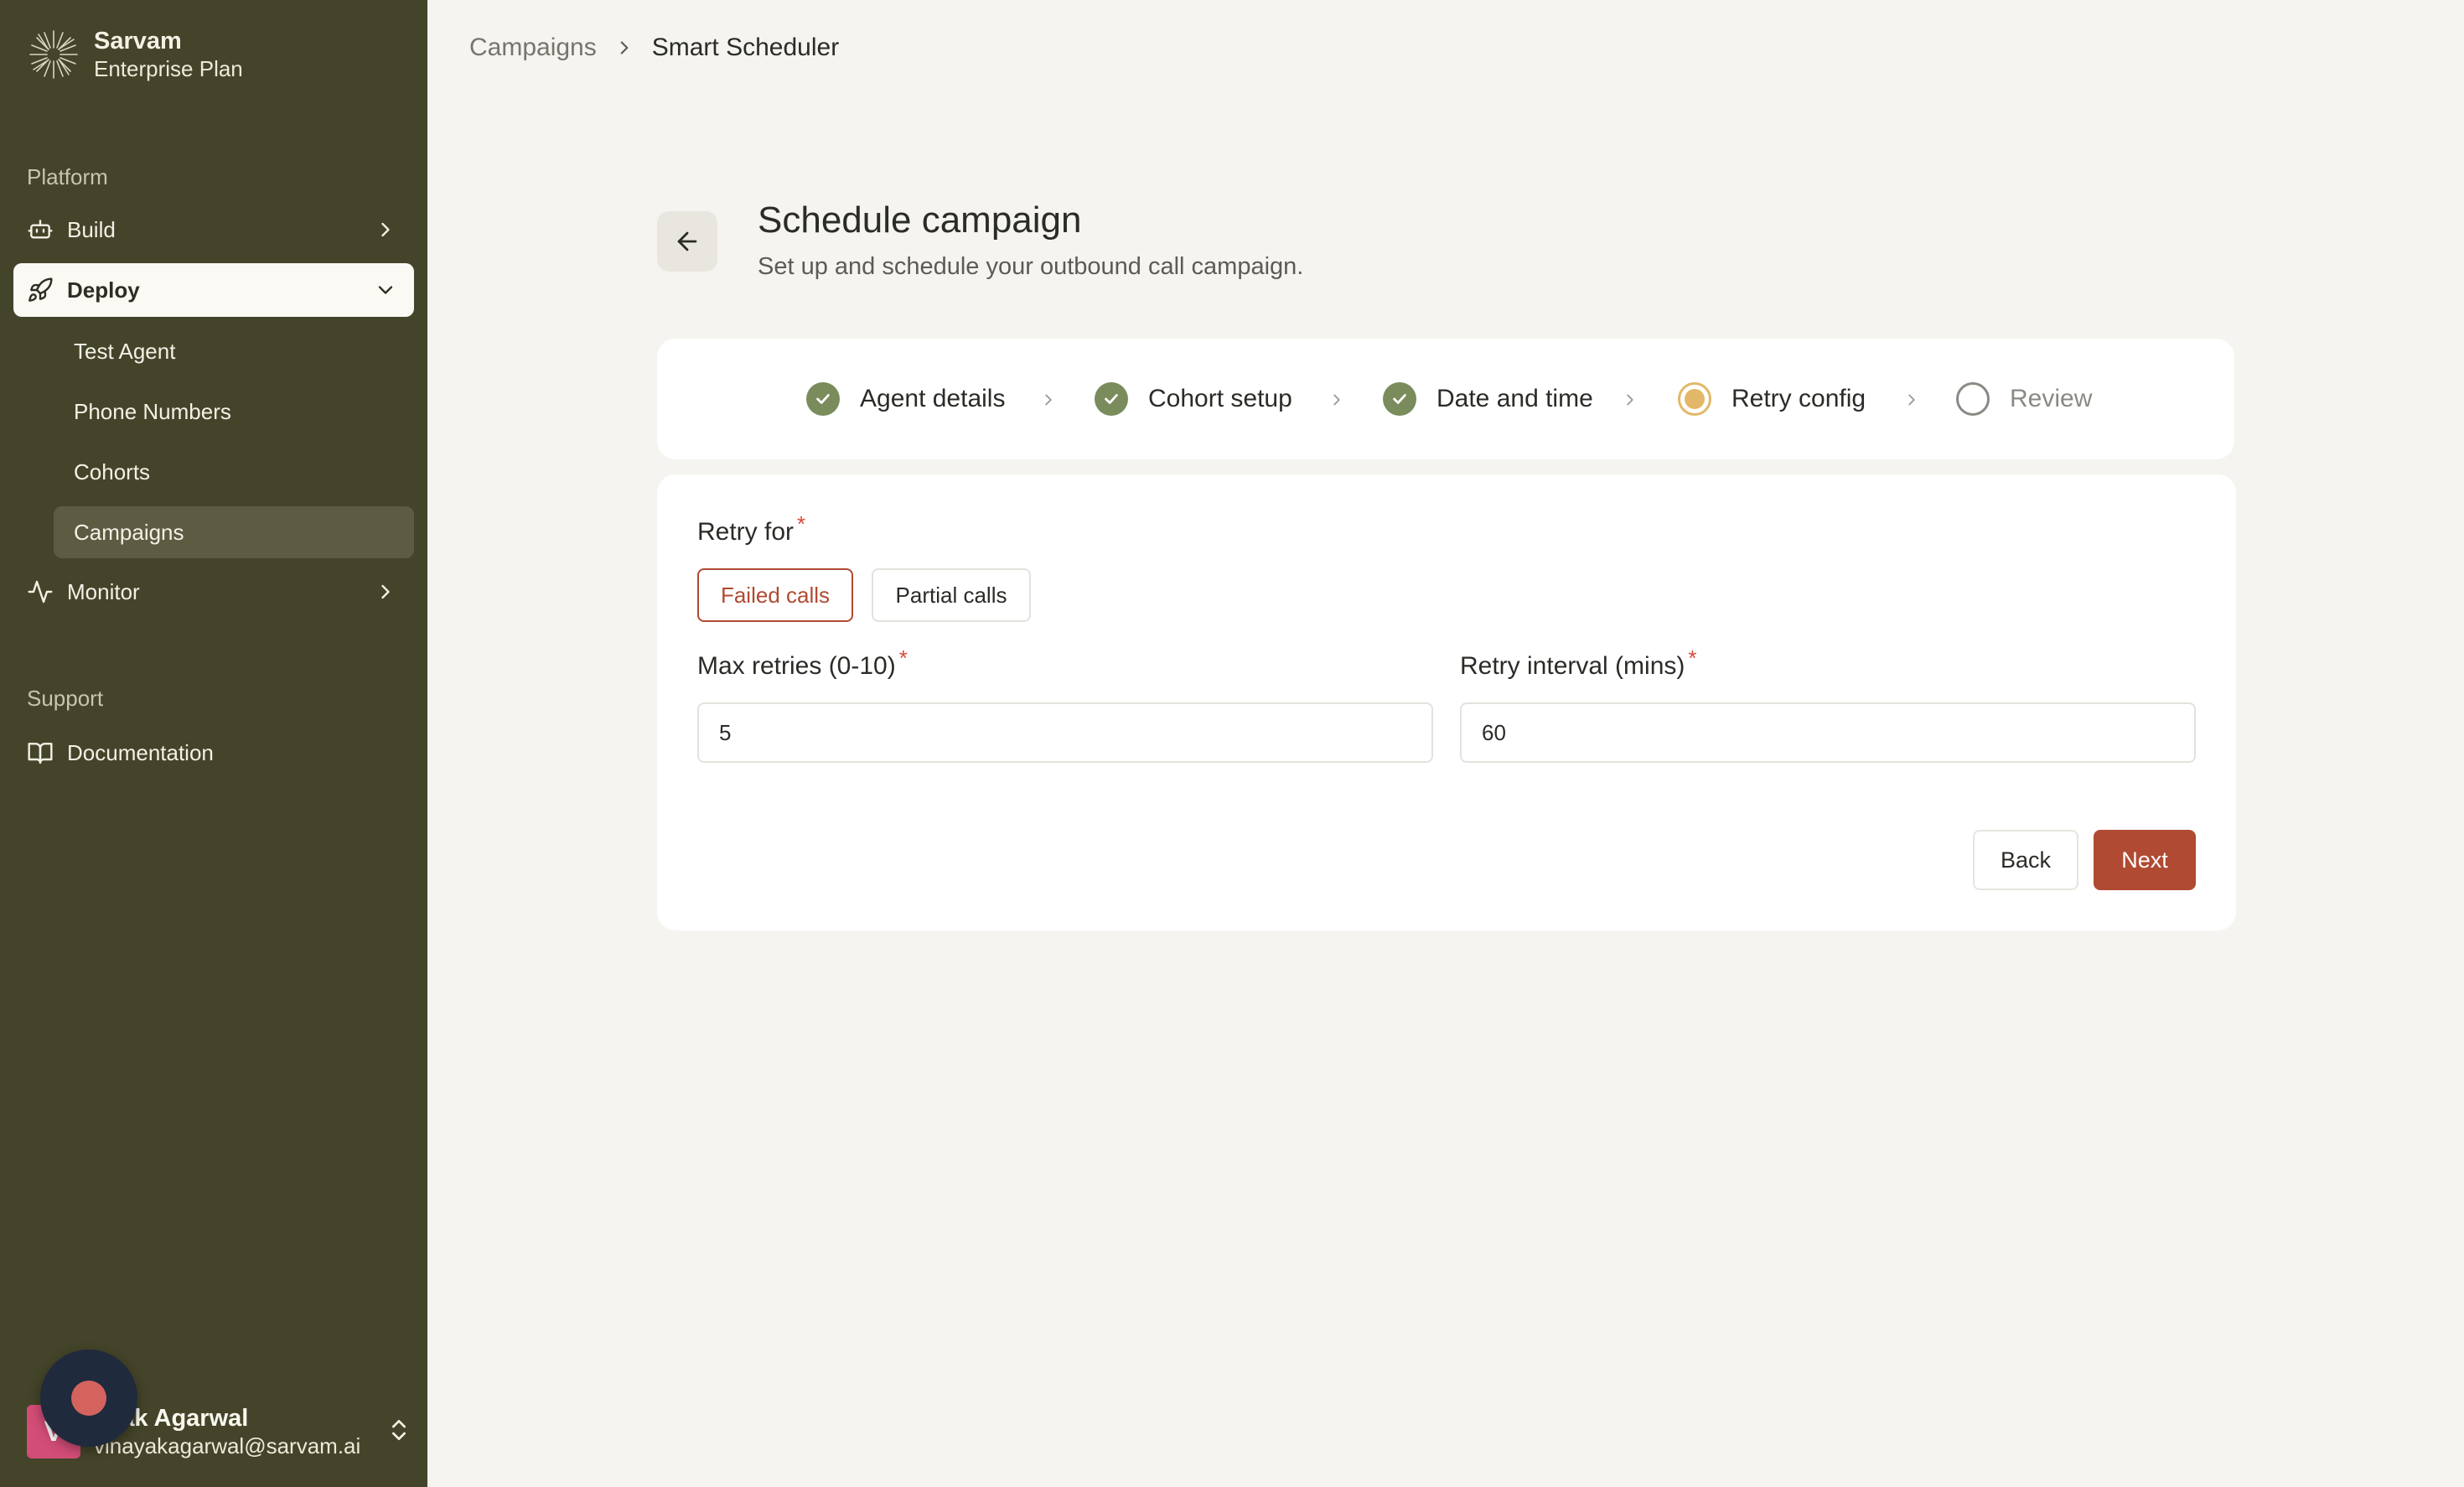 This screenshot has width=2464, height=1487. I want to click on breadcrumb-campaigns: Campaigns, so click(533, 48).